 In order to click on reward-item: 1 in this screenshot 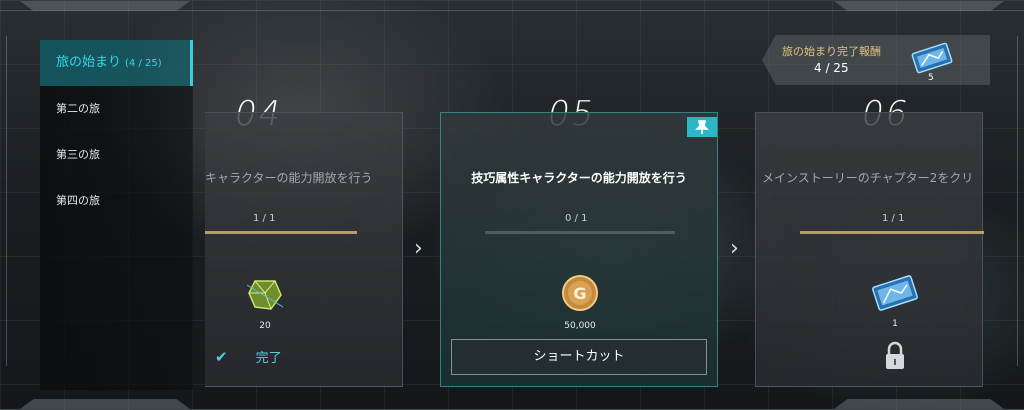, I will do `click(895, 301)`.